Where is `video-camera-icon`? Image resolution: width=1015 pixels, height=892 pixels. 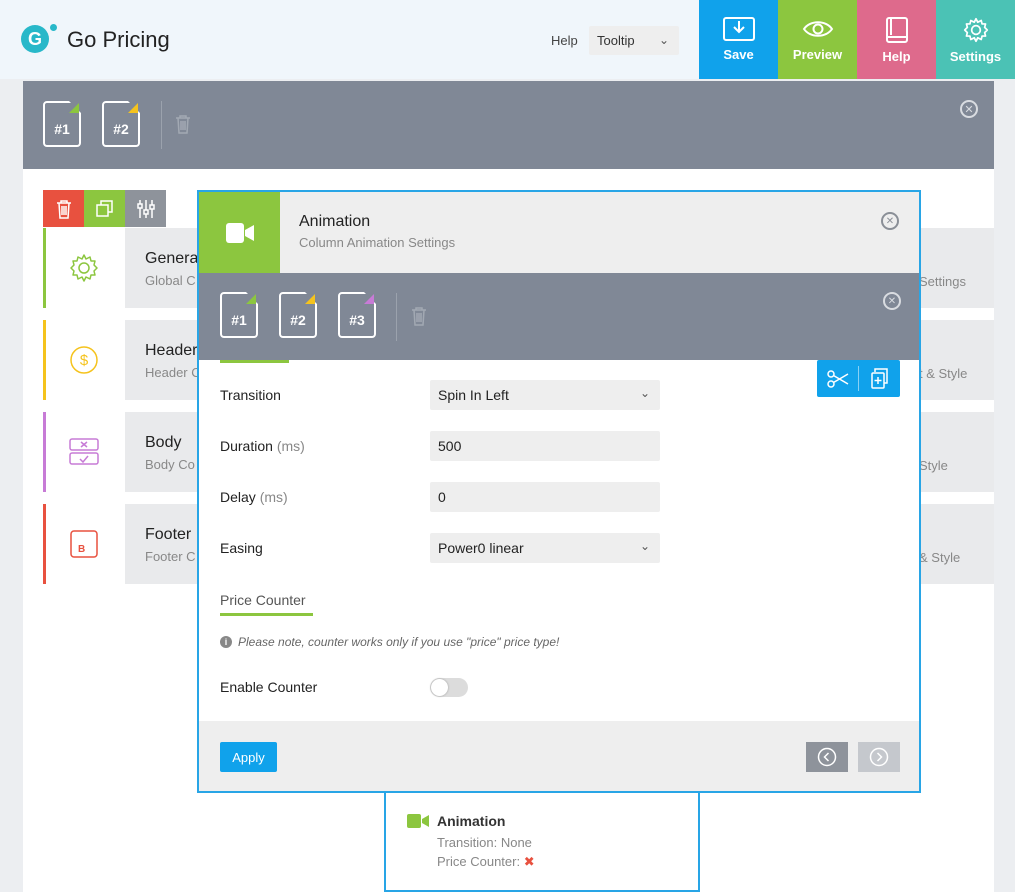 video-camera-icon is located at coordinates (239, 232).